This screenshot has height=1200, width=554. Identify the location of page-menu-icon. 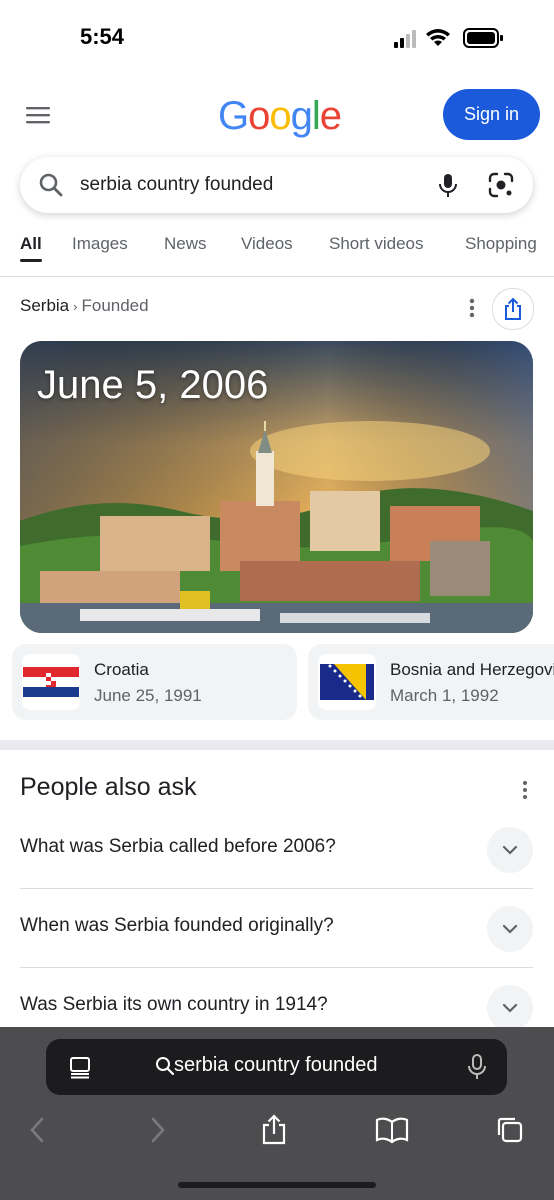
(80, 1067).